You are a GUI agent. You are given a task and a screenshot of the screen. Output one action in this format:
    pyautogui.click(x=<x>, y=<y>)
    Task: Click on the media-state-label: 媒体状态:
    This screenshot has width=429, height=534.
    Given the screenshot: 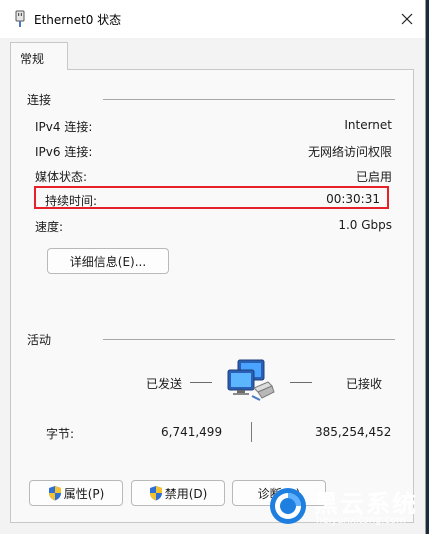 What is the action you would take?
    pyautogui.click(x=61, y=177)
    